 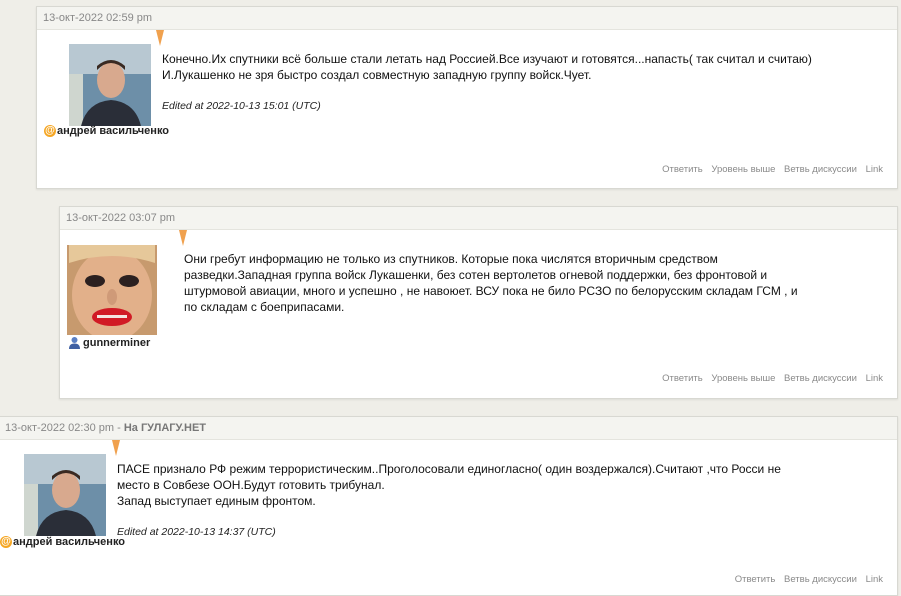 What do you see at coordinates (467, 18) in the screenshot?
I see `comment-date: 13-окт-2022 02:59 pm` at bounding box center [467, 18].